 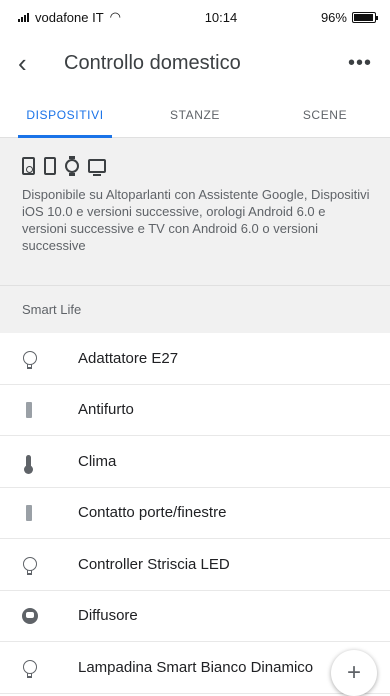 I want to click on diffuser-icon, so click(x=30, y=615).